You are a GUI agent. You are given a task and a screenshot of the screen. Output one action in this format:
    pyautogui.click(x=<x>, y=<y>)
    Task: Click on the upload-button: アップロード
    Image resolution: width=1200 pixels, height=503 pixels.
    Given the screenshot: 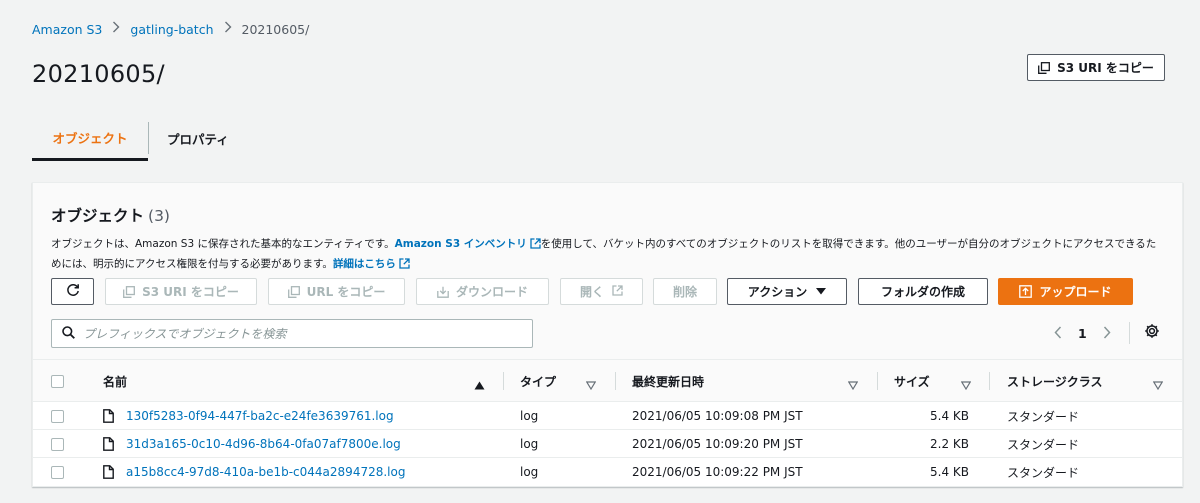 What is the action you would take?
    pyautogui.click(x=1065, y=291)
    